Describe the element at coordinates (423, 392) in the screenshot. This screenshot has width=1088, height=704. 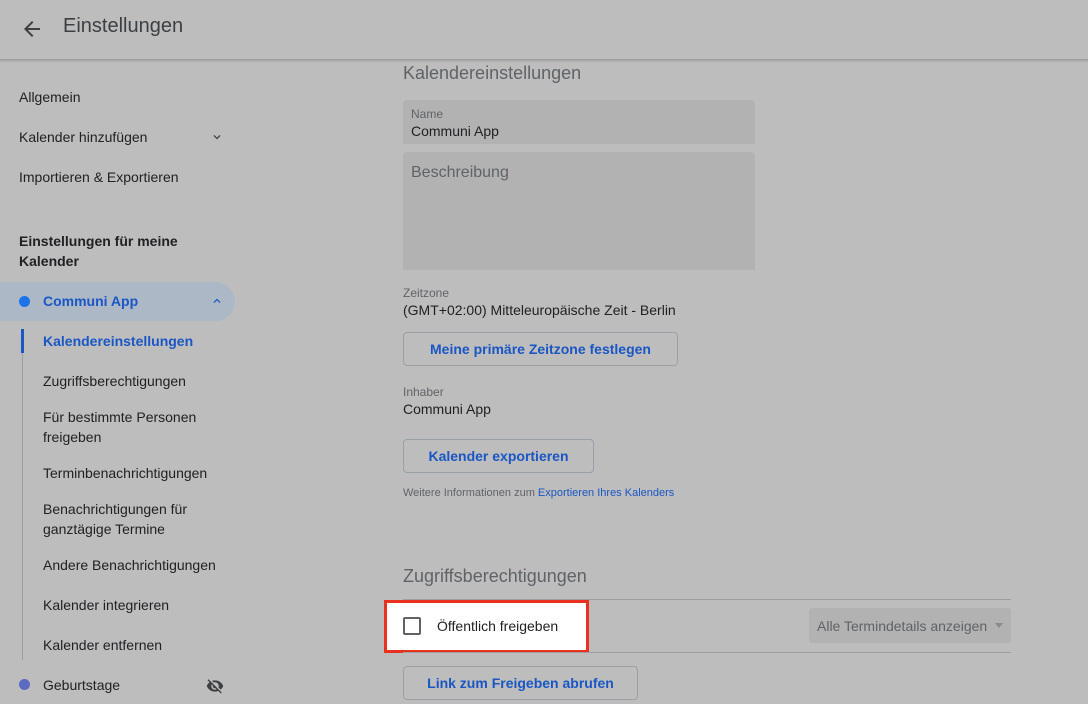
I see `owner-label: Inhaber` at that location.